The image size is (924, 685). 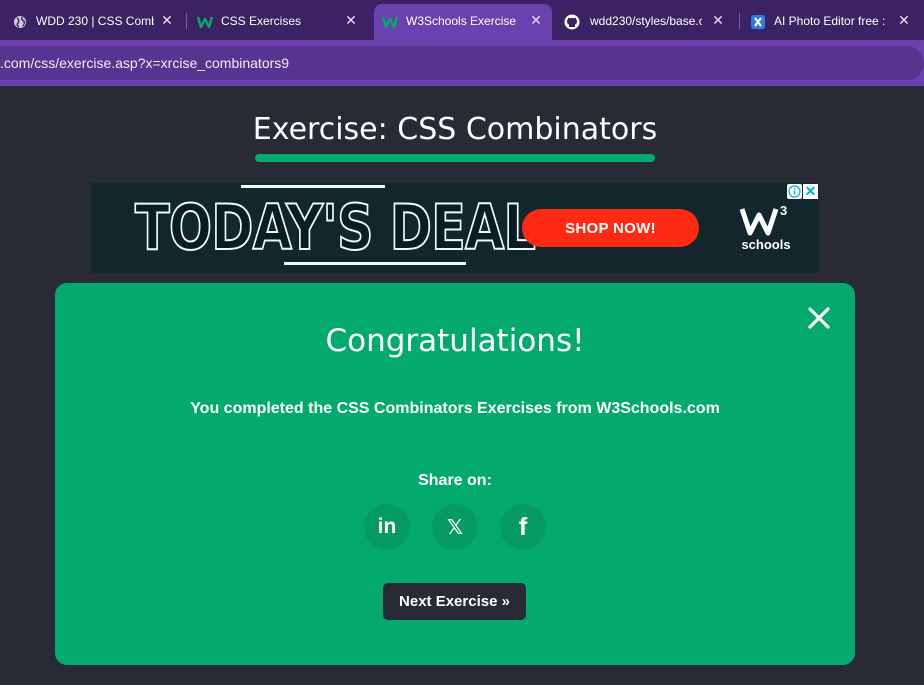 I want to click on logo-text: schools, so click(x=766, y=244).